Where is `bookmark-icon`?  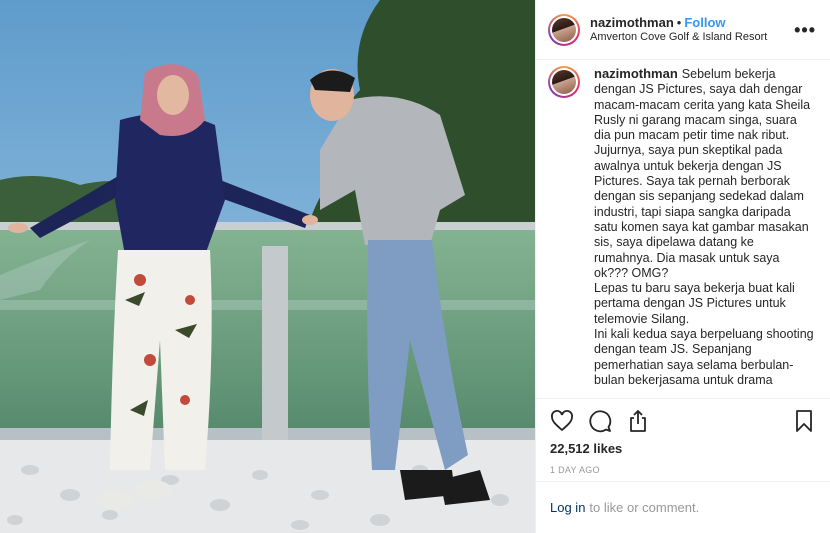
bookmark-icon is located at coordinates (804, 421).